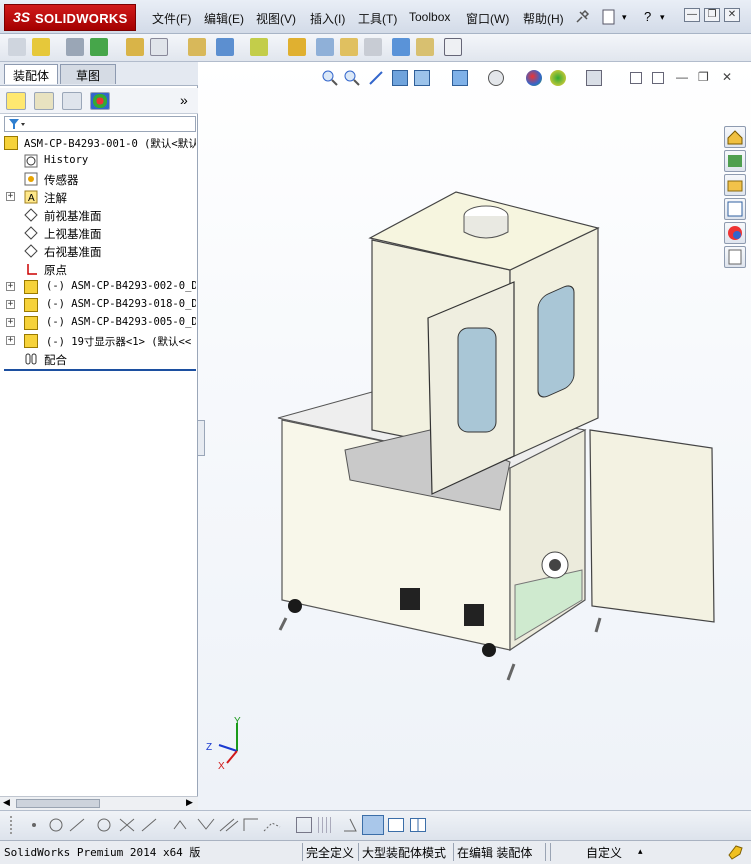 This screenshot has height=864, width=751. Describe the element at coordinates (225, 47) in the screenshot. I see `assembly-features-icon` at that location.